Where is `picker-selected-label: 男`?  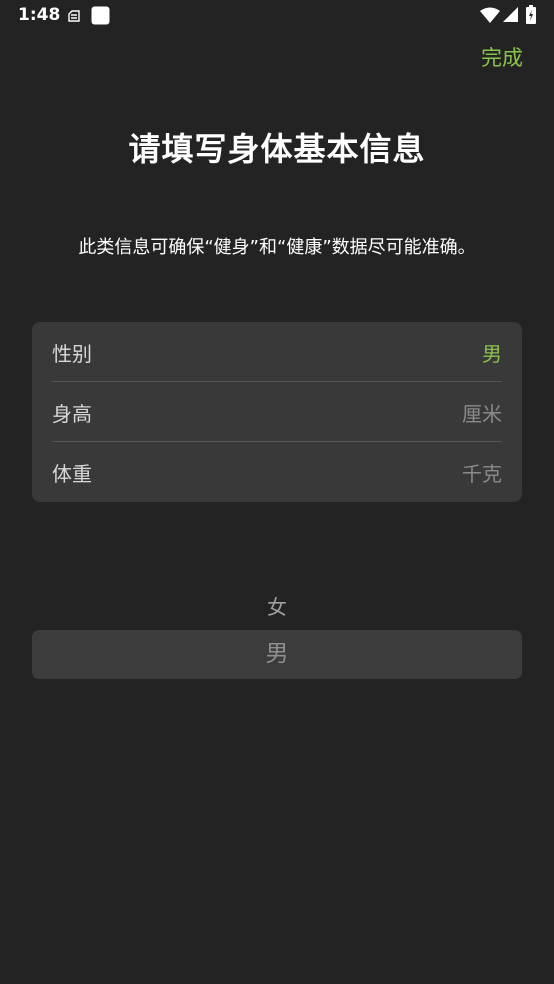
picker-selected-label: 男 is located at coordinates (277, 654).